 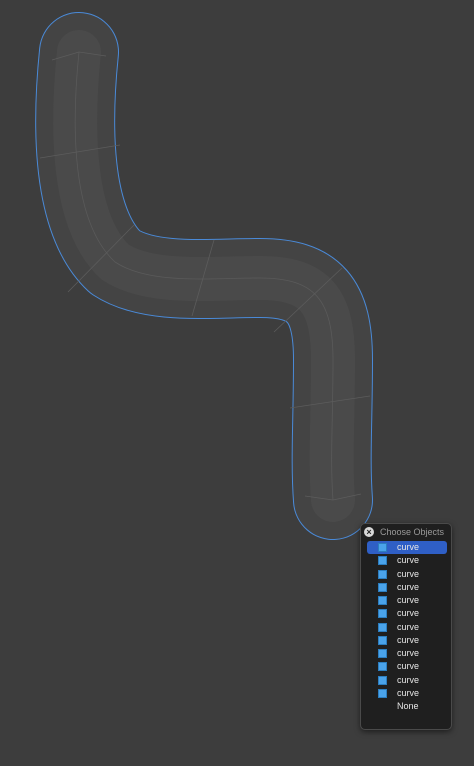 I want to click on object-item-label: None, so click(x=408, y=706).